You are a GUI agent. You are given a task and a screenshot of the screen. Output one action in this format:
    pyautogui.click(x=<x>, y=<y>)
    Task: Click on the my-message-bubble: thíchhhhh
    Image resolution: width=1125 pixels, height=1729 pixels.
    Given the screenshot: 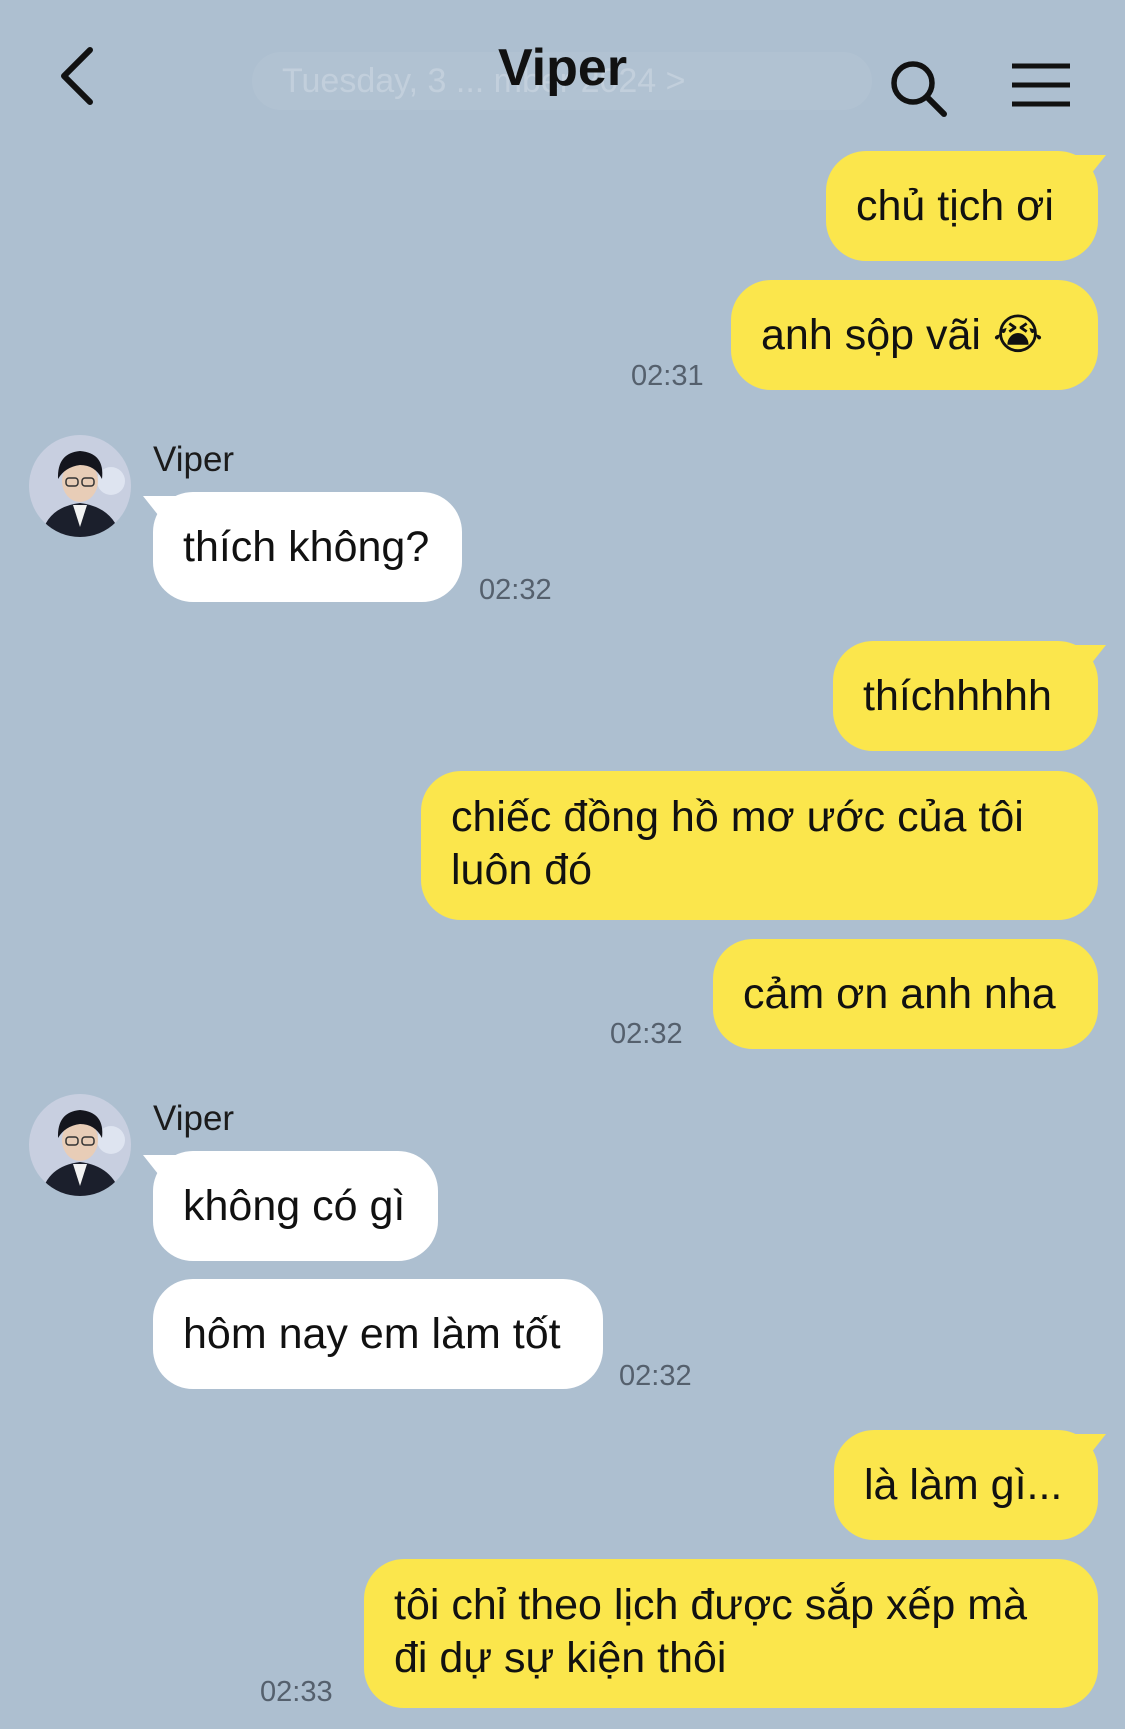 What is the action you would take?
    pyautogui.click(x=965, y=696)
    